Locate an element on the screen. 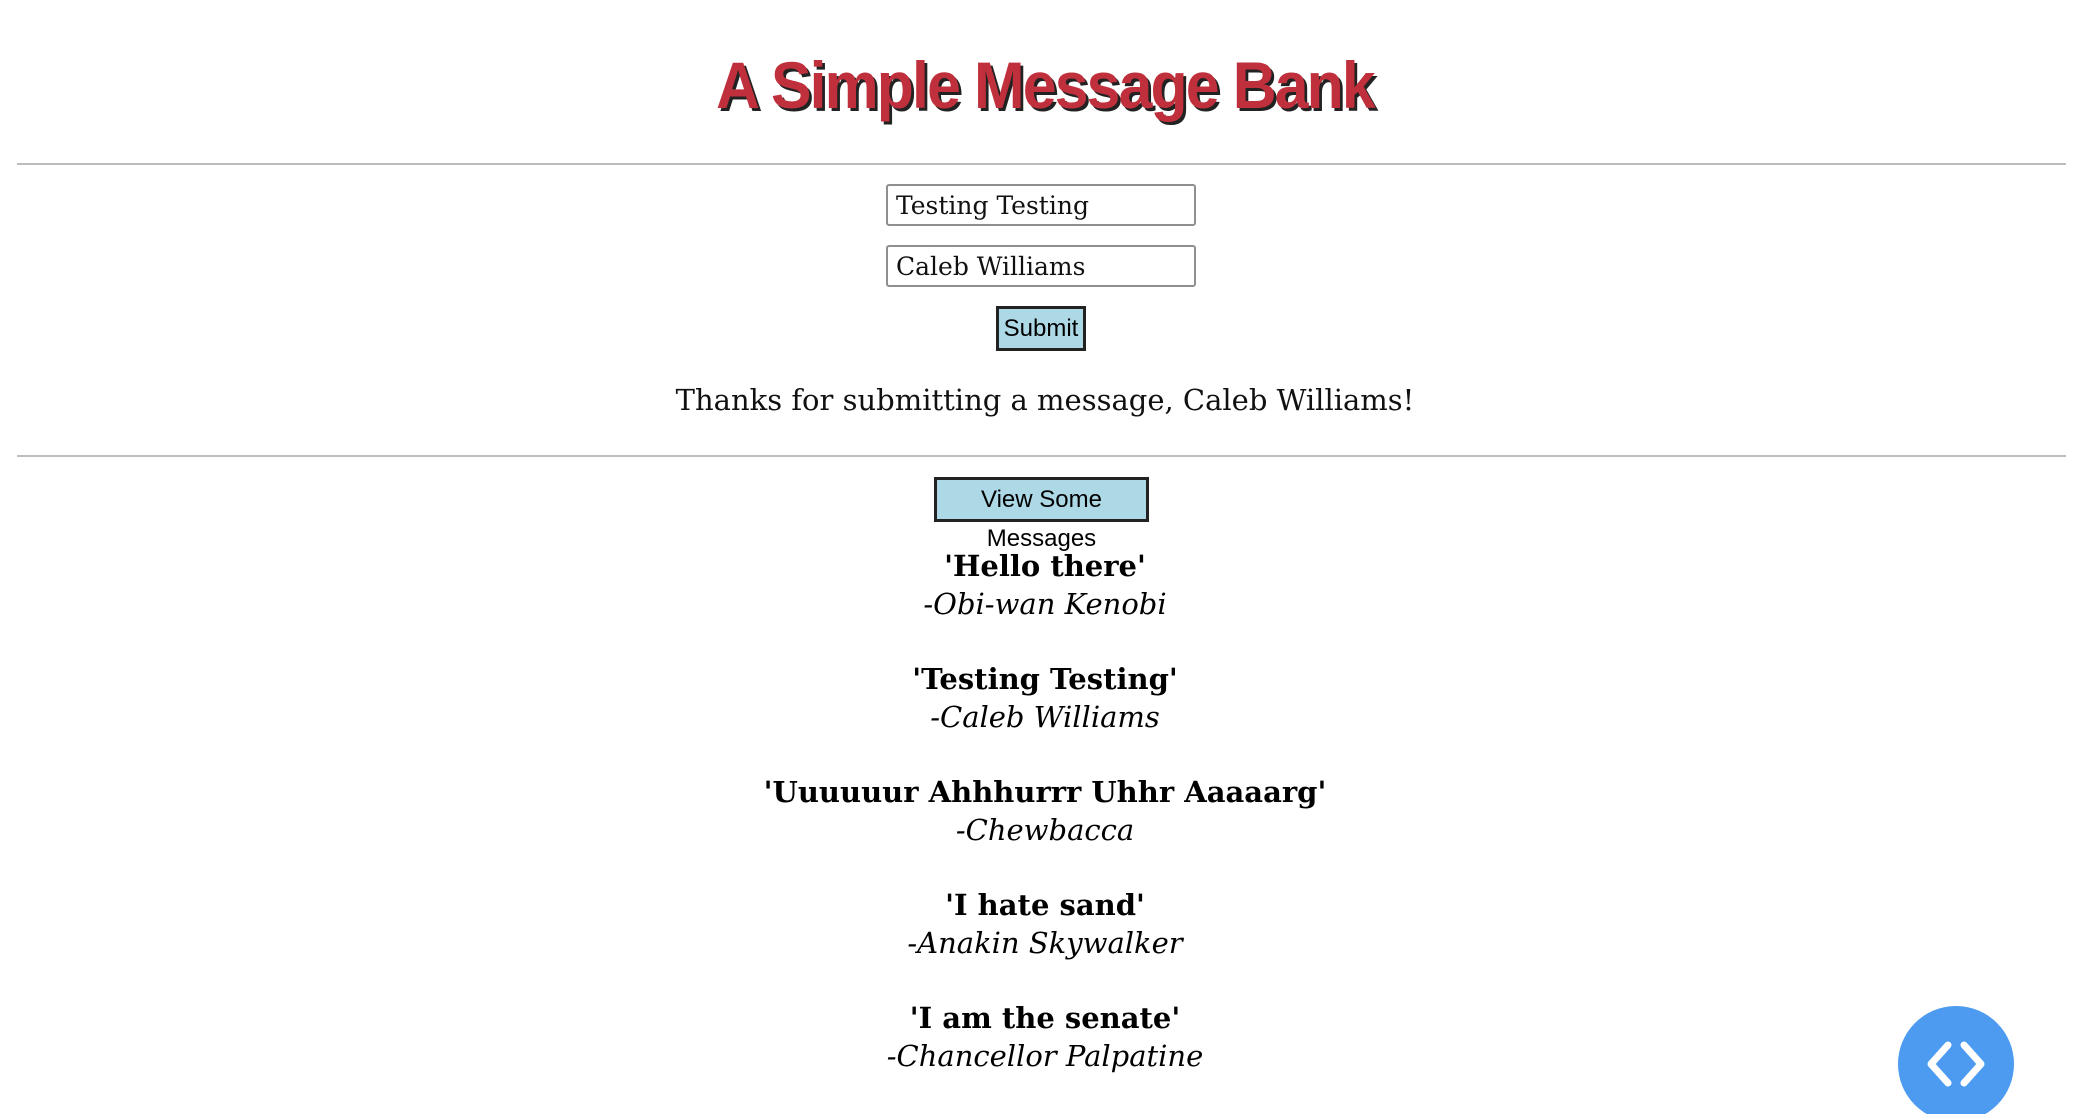 This screenshot has width=2090, height=1114. message-item: 'I hate sand' -Anakin Skywalker is located at coordinates (1045, 942).